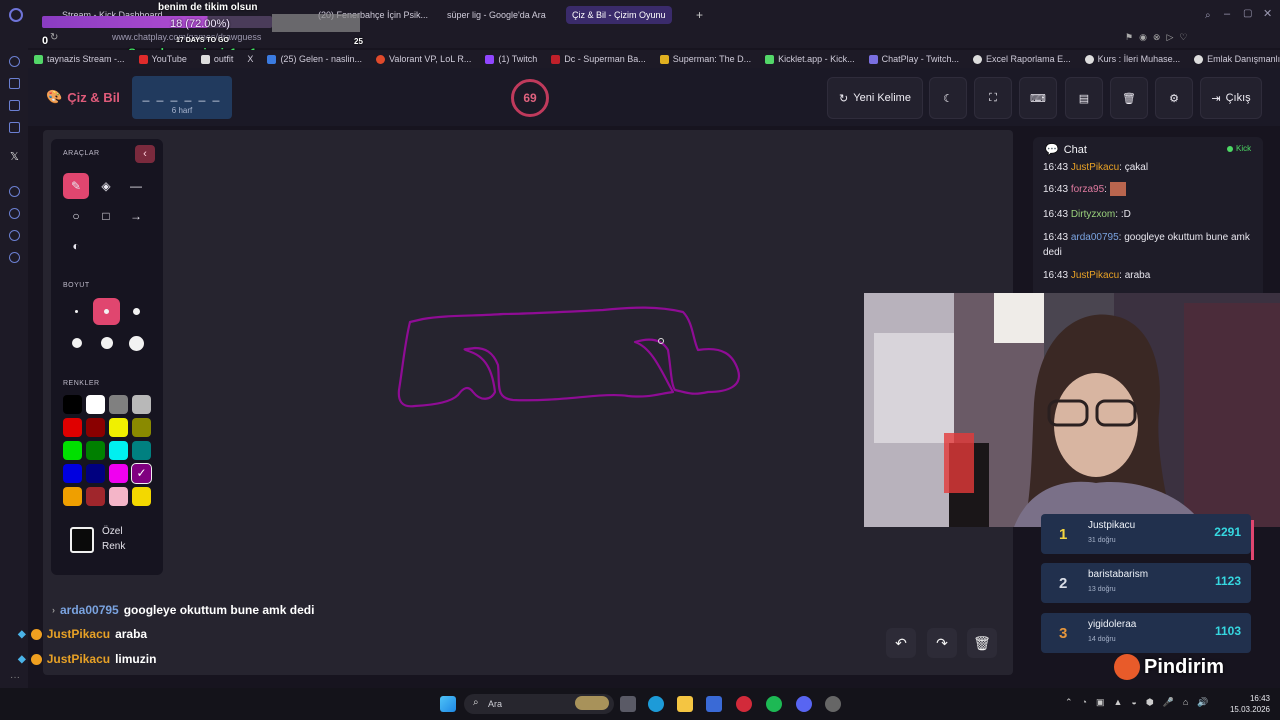 The width and height of the screenshot is (1280, 720). I want to click on clear-canvas-button: 🗑, so click(982, 643).